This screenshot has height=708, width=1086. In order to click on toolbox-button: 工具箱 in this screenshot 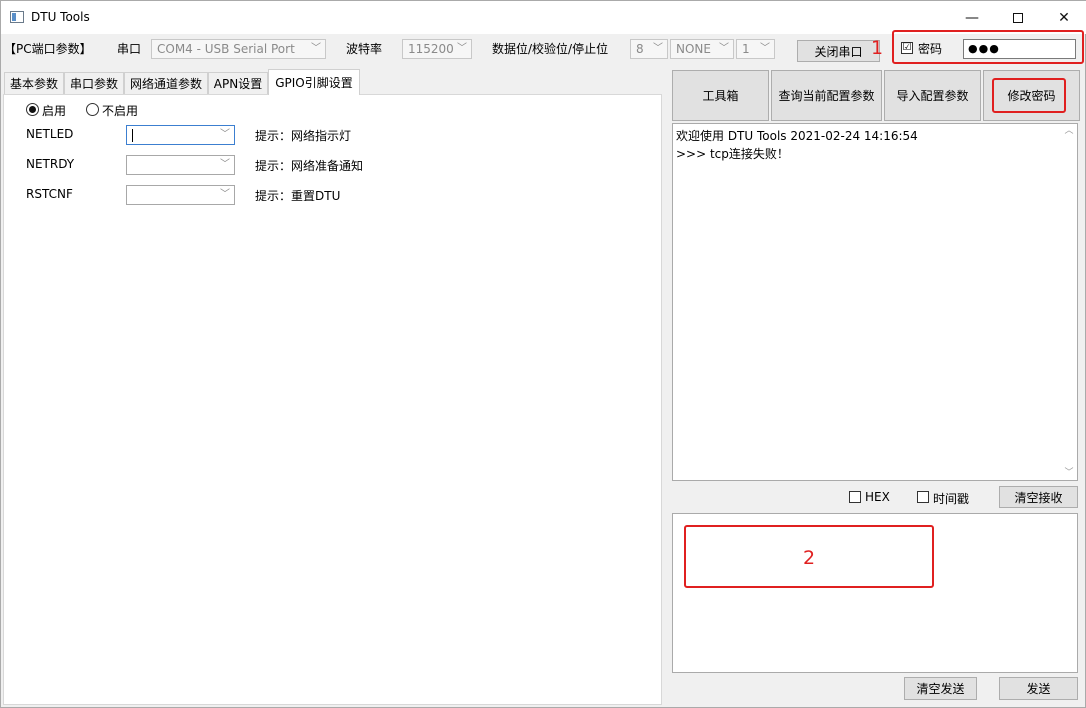, I will do `click(720, 95)`.